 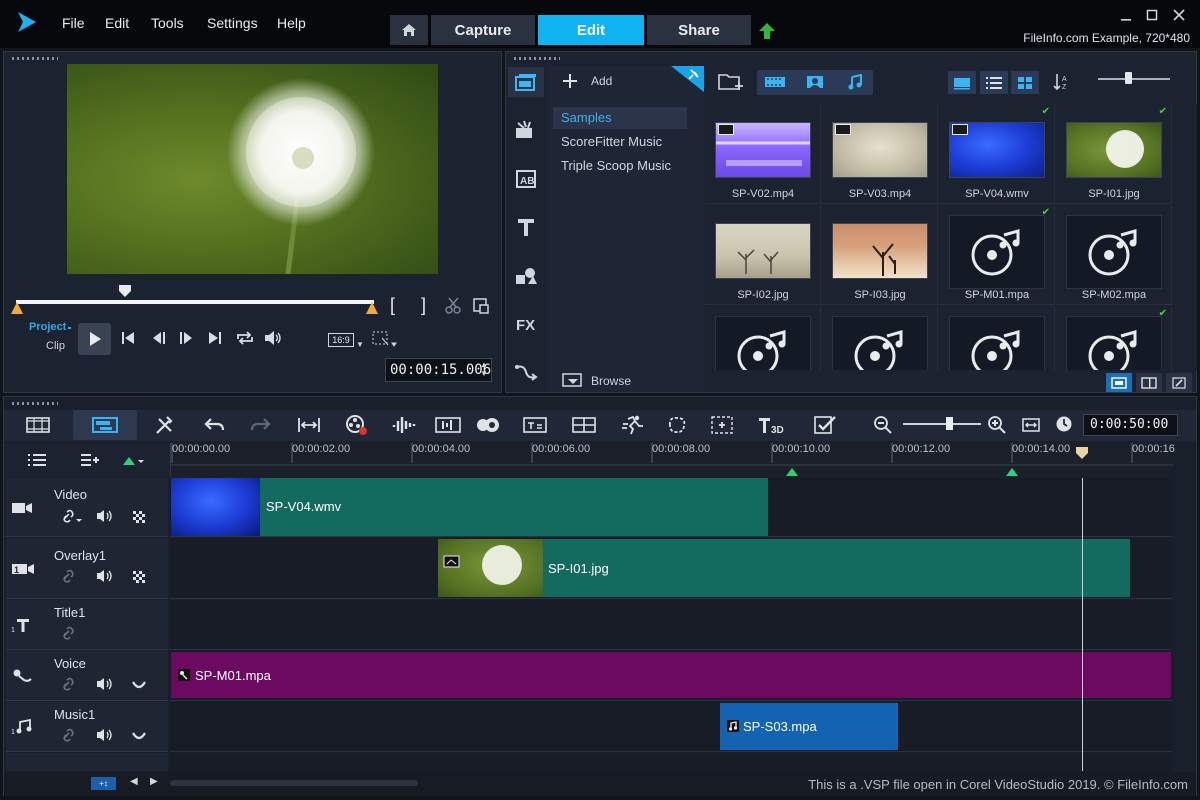 What do you see at coordinates (167, 23) in the screenshot?
I see `menu-tools: Tools` at bounding box center [167, 23].